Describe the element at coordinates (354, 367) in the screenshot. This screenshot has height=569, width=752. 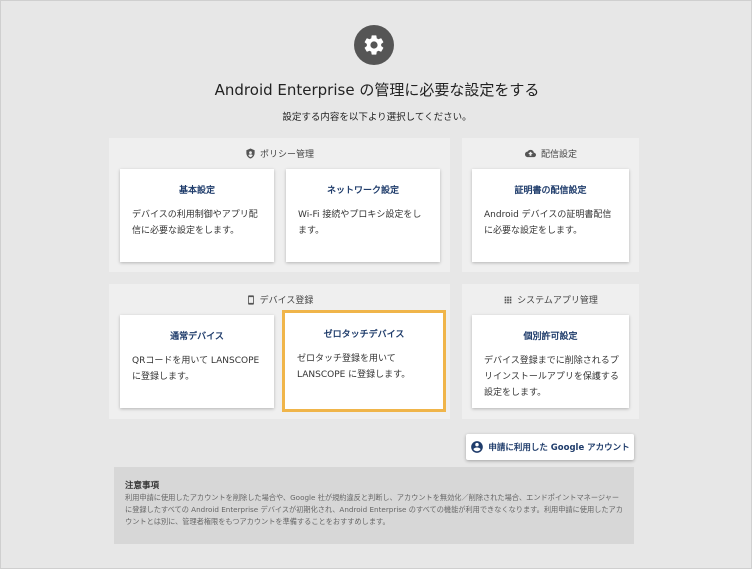
I see `card-description: ゼロタッチ登録を用いて LANSCOPE に登録します。` at that location.